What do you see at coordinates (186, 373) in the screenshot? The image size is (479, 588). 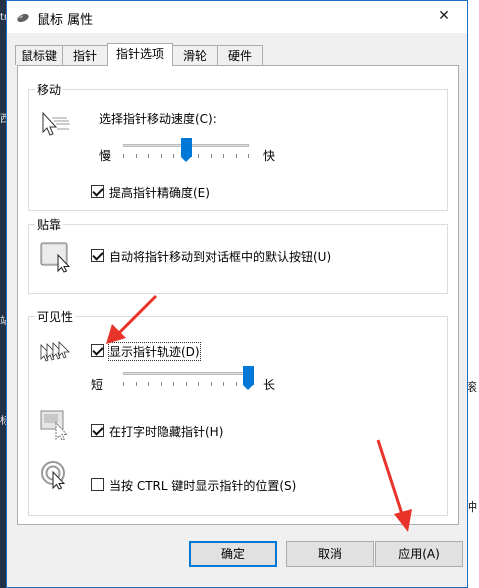 I see `pointer-trails-track` at bounding box center [186, 373].